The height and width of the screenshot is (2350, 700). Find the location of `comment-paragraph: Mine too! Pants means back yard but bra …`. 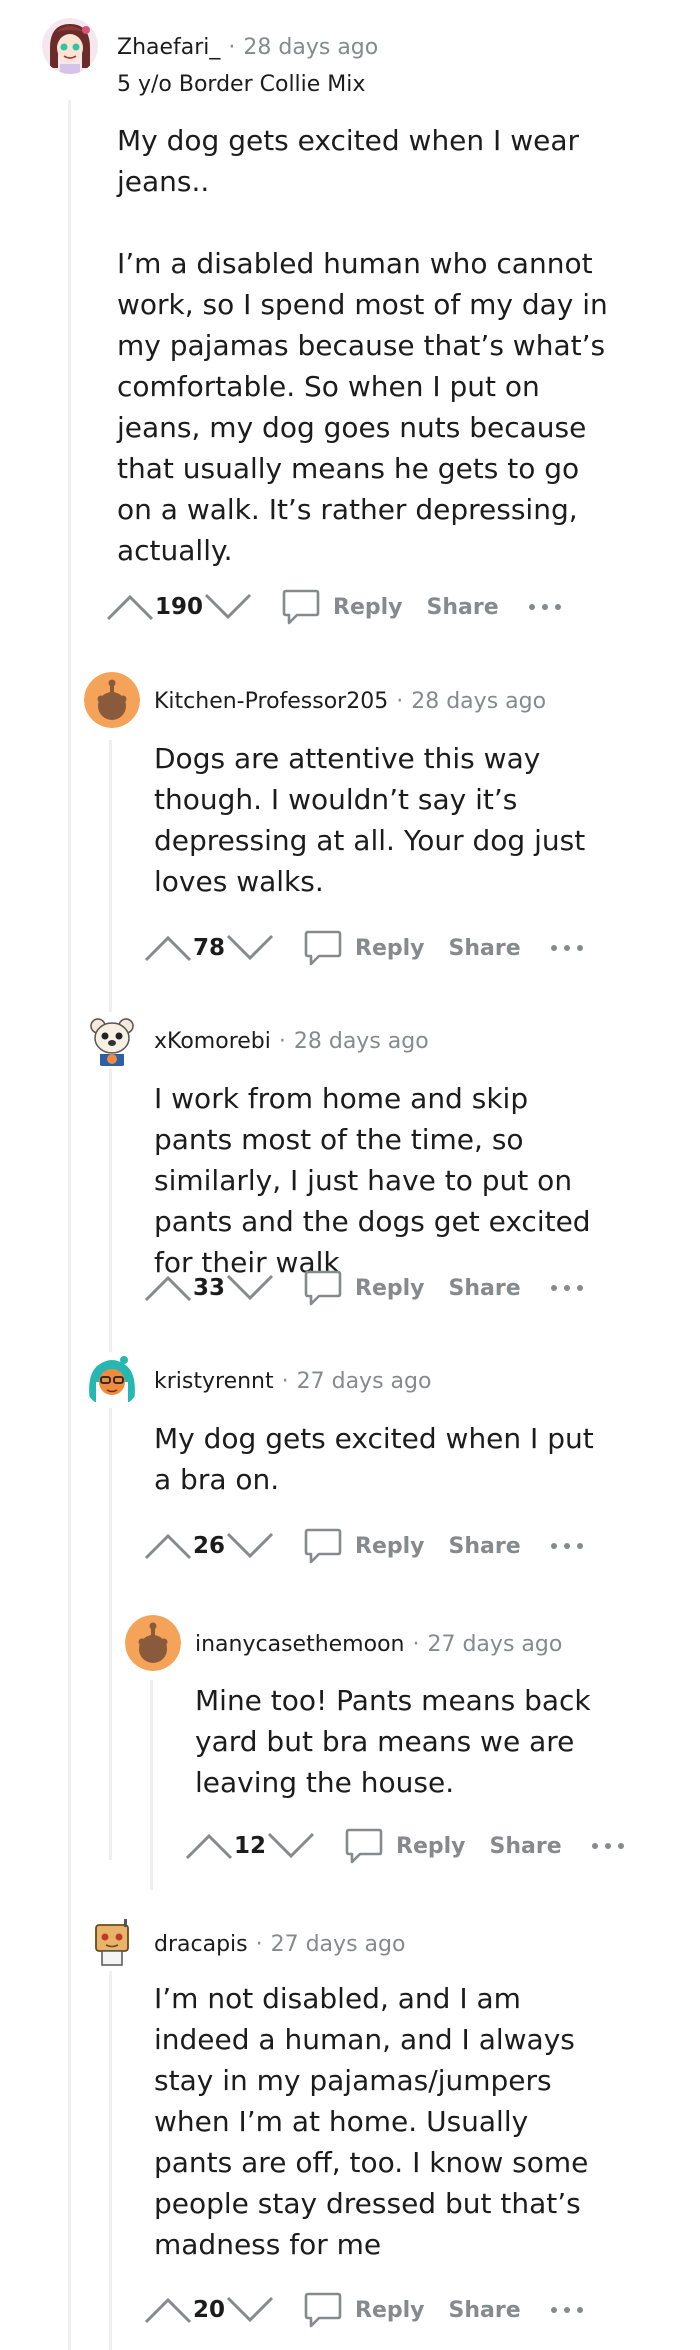

comment-paragraph: Mine too! Pants means back yard but bra … is located at coordinates (393, 1741).